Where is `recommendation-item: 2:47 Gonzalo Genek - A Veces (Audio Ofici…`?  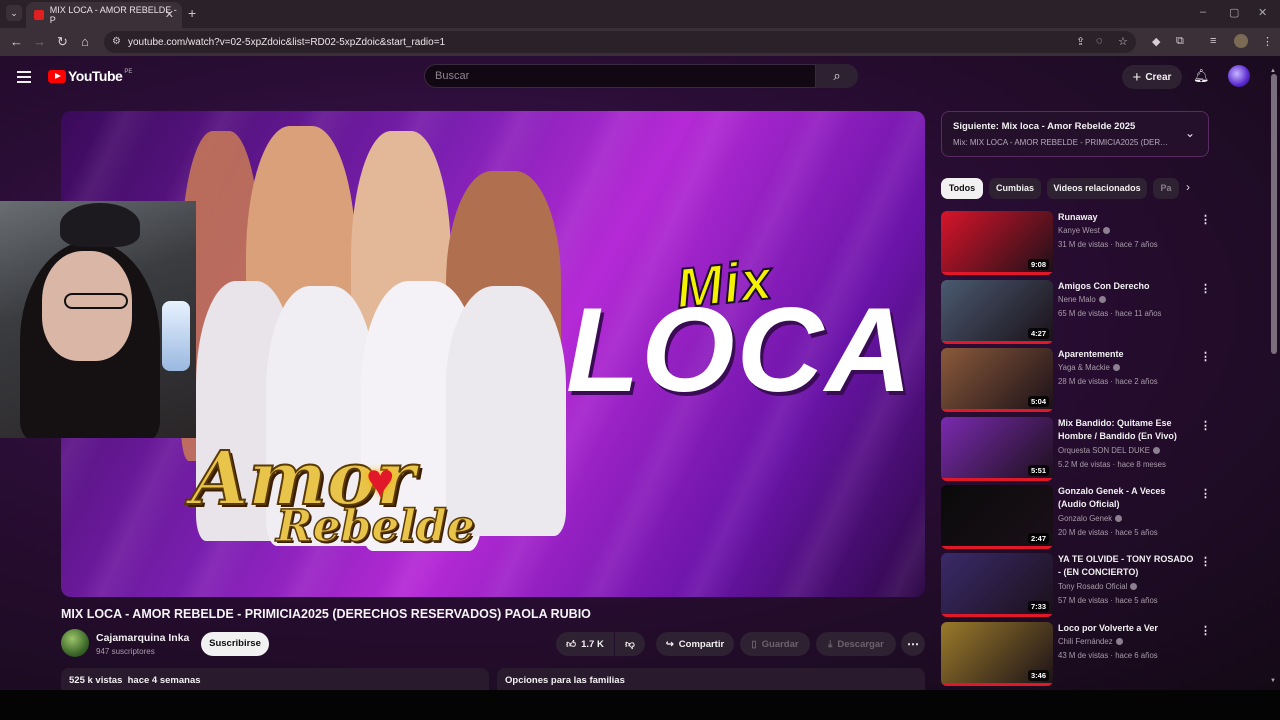 recommendation-item: 2:47 Gonzalo Genek - A Veces (Audio Ofici… is located at coordinates (1076, 517).